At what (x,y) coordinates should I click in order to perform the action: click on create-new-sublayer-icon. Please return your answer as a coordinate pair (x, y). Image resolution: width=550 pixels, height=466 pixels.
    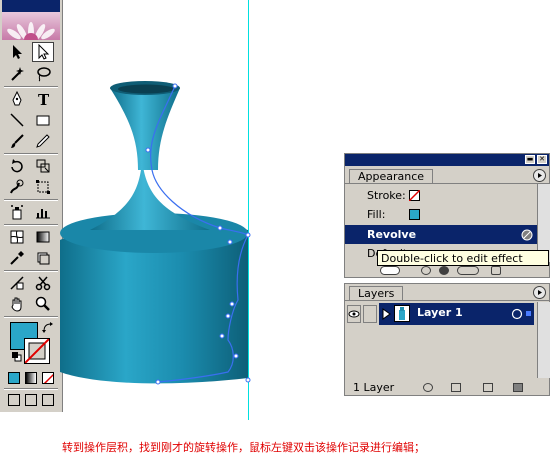
    Looking at the image, I should click on (456, 387).